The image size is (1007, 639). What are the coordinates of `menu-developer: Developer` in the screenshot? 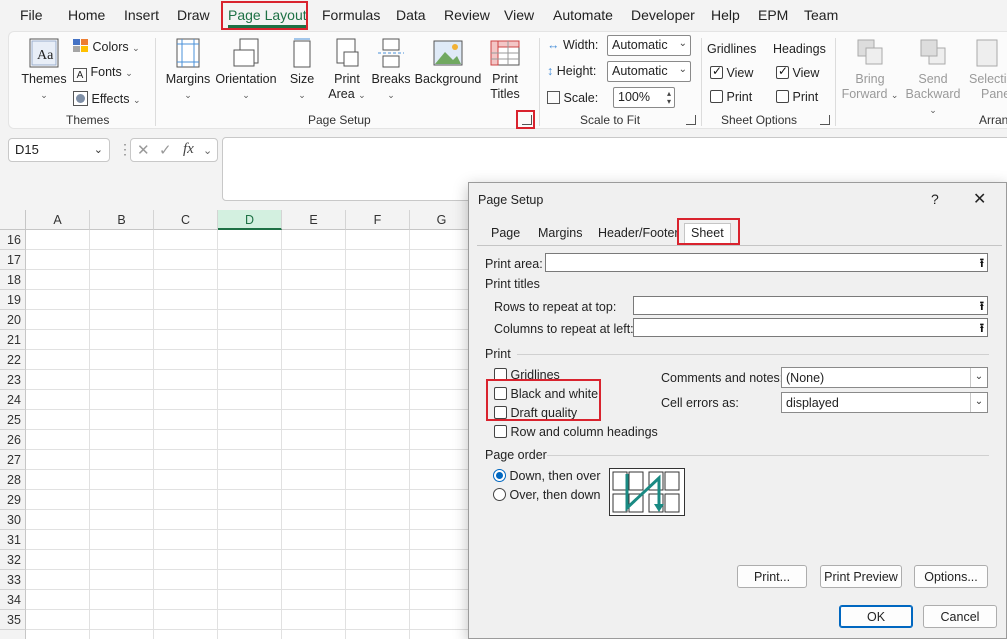 It's located at (663, 15).